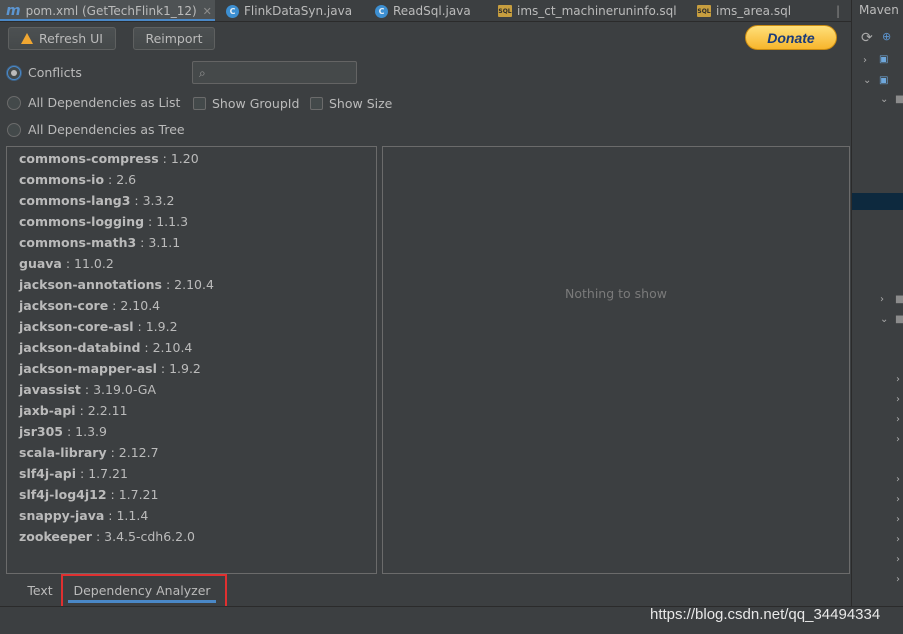 Image resolution: width=903 pixels, height=634 pixels. I want to click on dependency-version: 1.9.2, so click(161, 326).